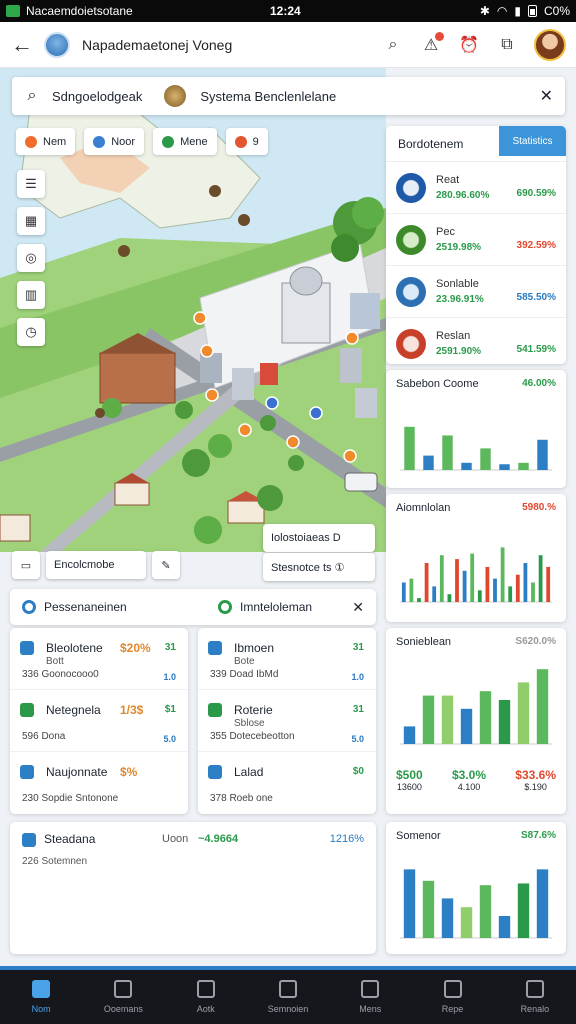  Describe the element at coordinates (357, 739) in the screenshot. I see `list-item-score: 5.0` at that location.